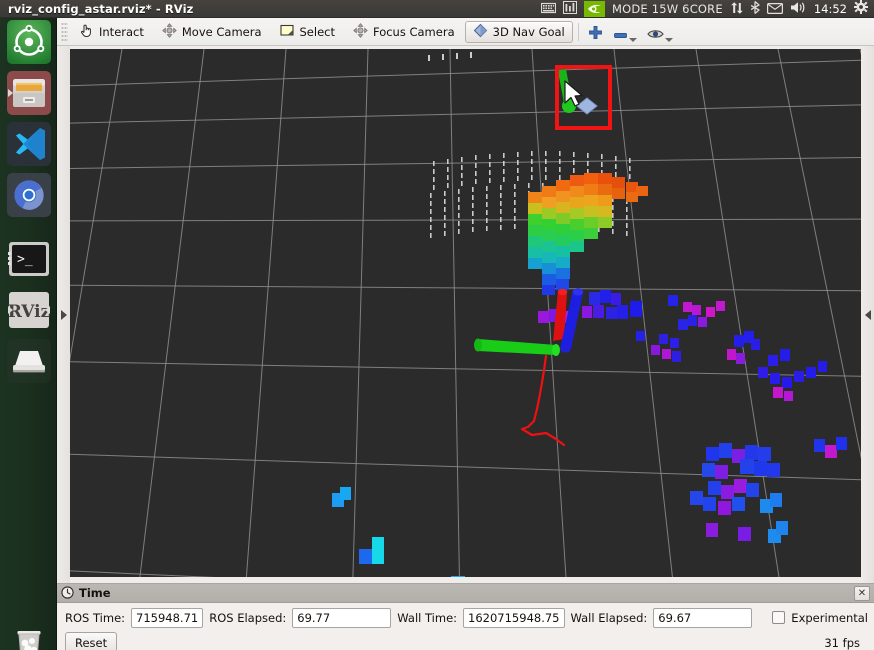 This screenshot has width=874, height=650. I want to click on launcher-pip-left-files, so click(10, 93).